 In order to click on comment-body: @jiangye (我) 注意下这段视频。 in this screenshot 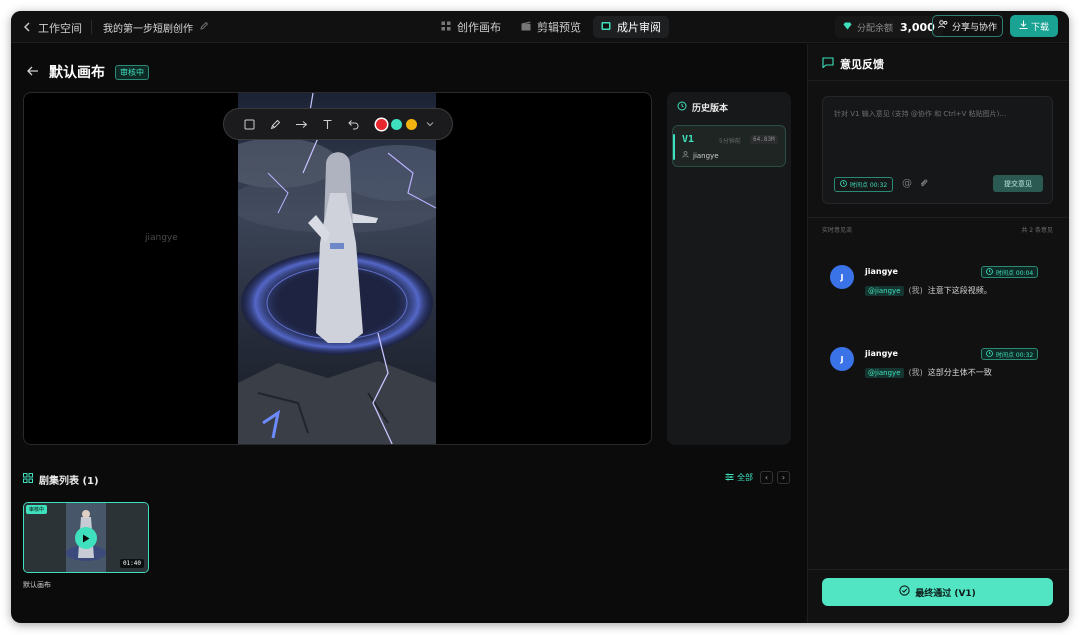, I will do `click(928, 290)`.